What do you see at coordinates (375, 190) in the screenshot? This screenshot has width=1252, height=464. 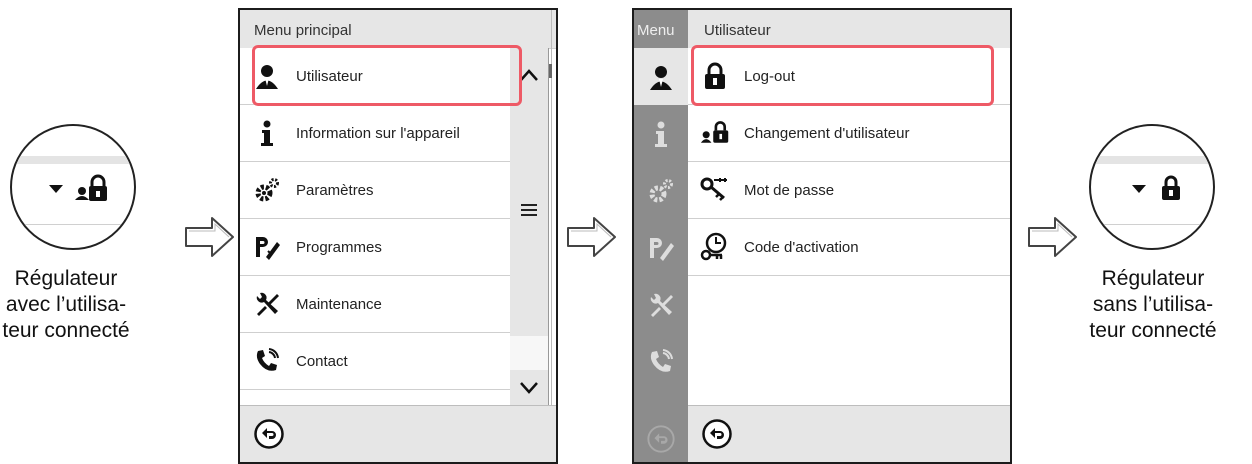 I see `menu-item-parametres: Paramètres` at bounding box center [375, 190].